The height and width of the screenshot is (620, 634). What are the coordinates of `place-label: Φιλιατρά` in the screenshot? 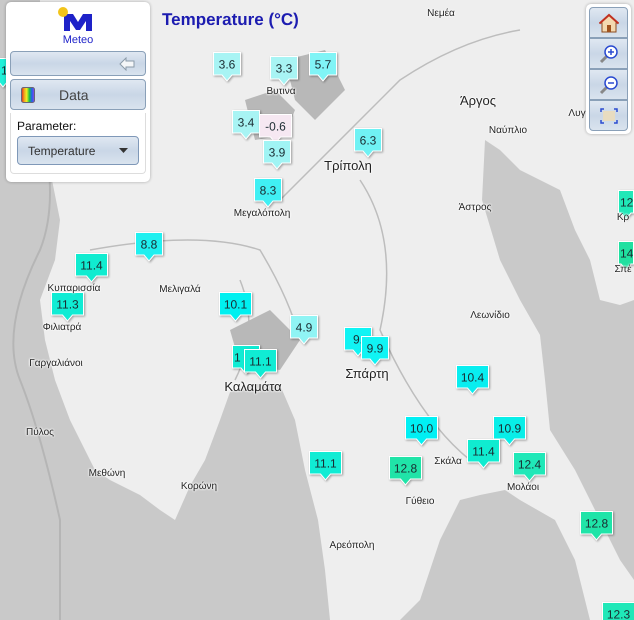 It's located at (62, 327).